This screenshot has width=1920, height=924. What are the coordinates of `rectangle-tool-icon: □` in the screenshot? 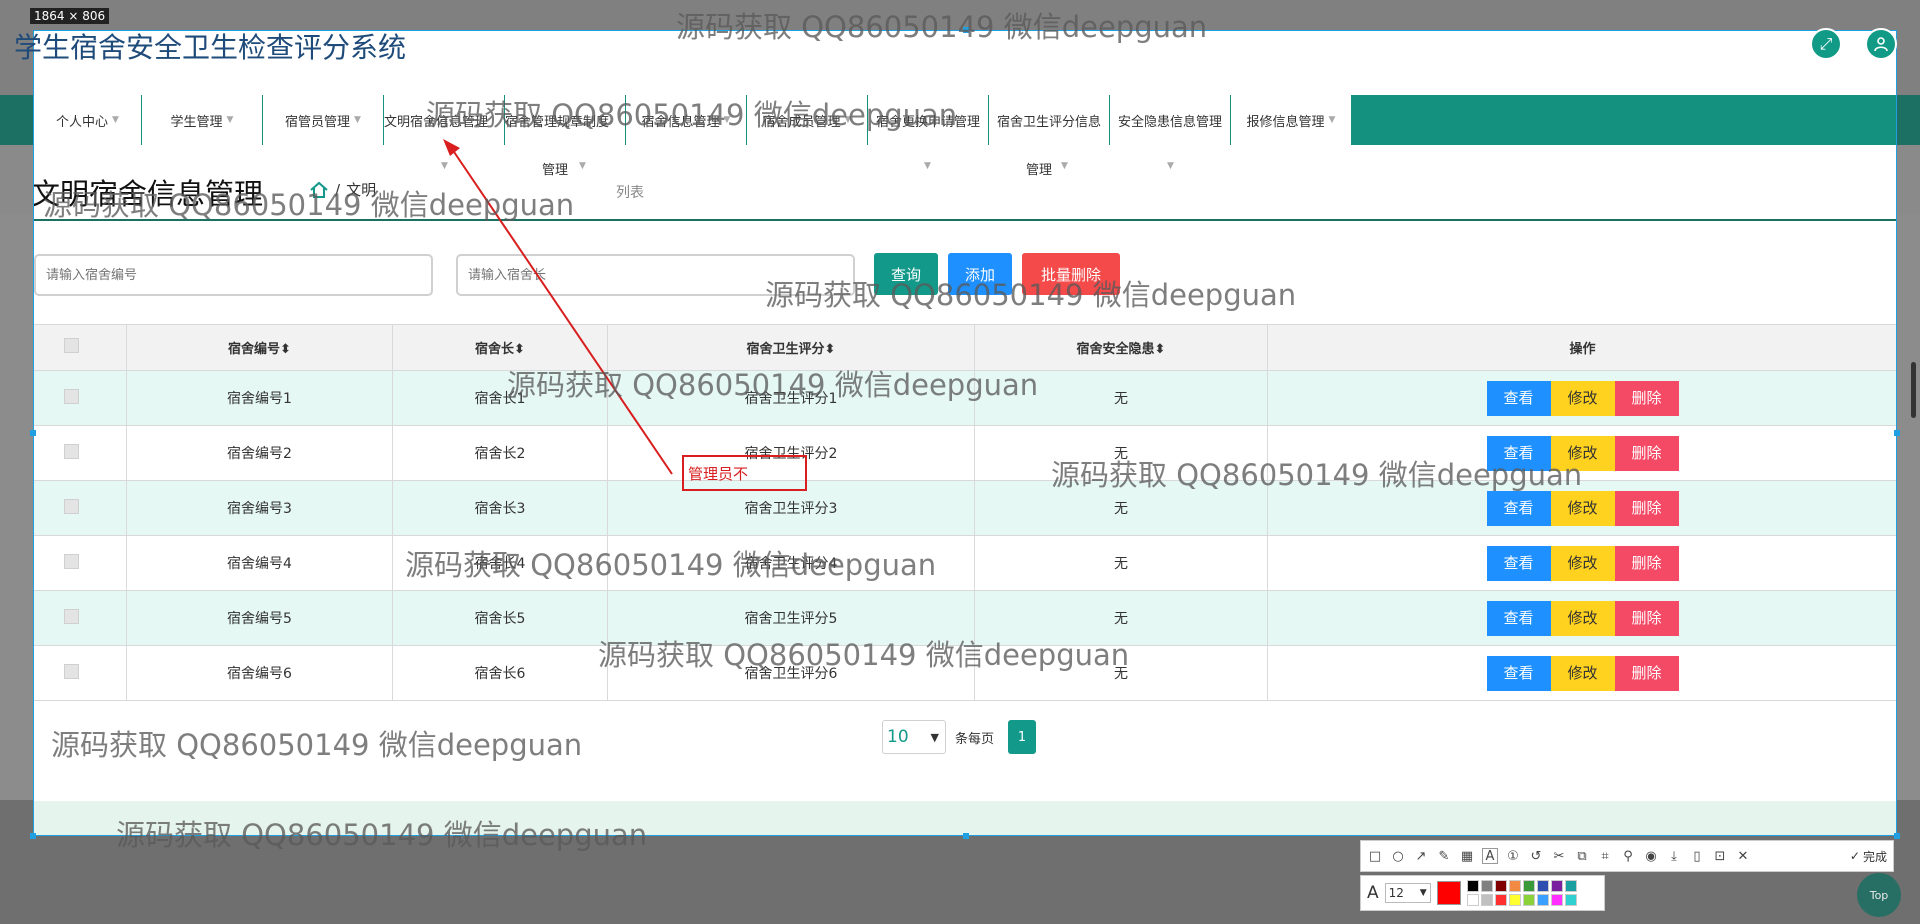 It's located at (1375, 856).